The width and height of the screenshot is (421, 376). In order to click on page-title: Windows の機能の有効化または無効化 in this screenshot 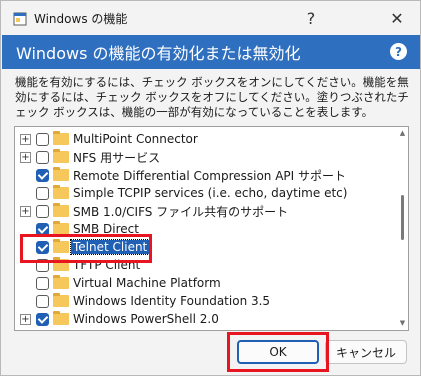, I will do `click(158, 53)`.